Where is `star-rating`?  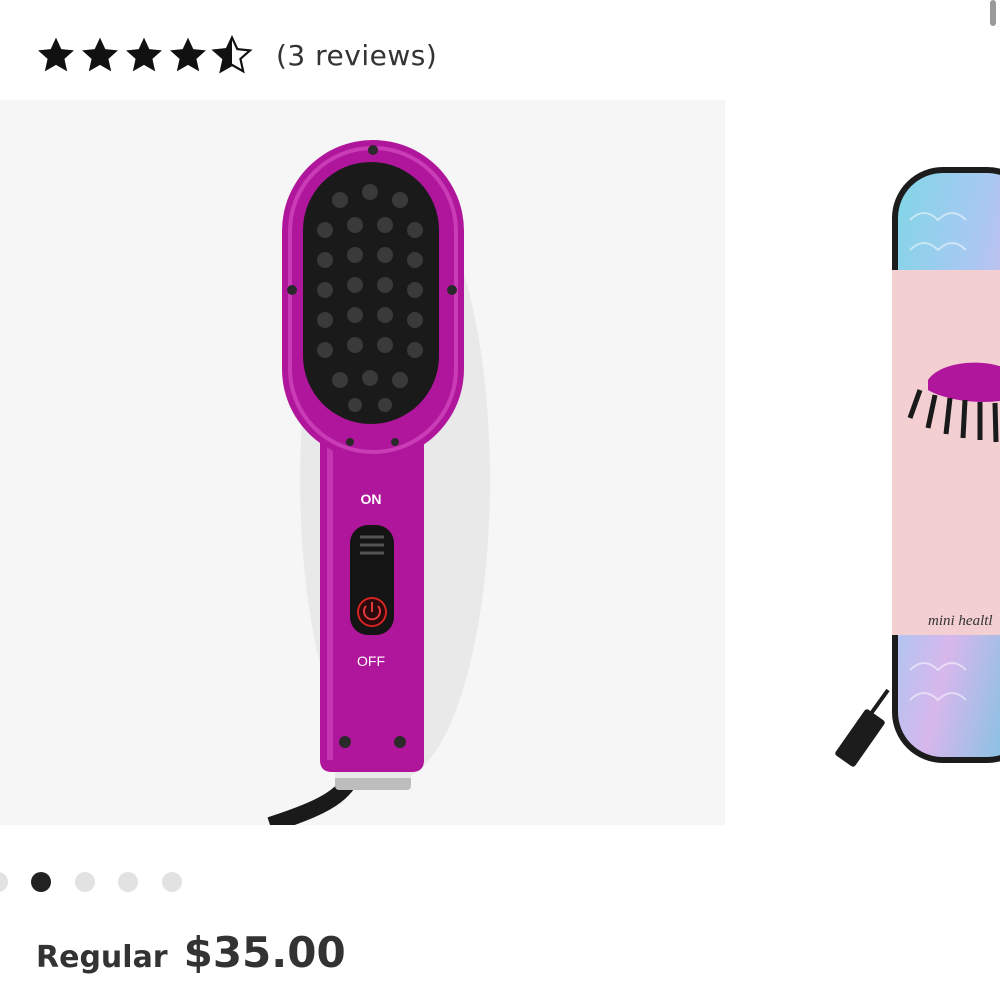
star-rating is located at coordinates (144, 55).